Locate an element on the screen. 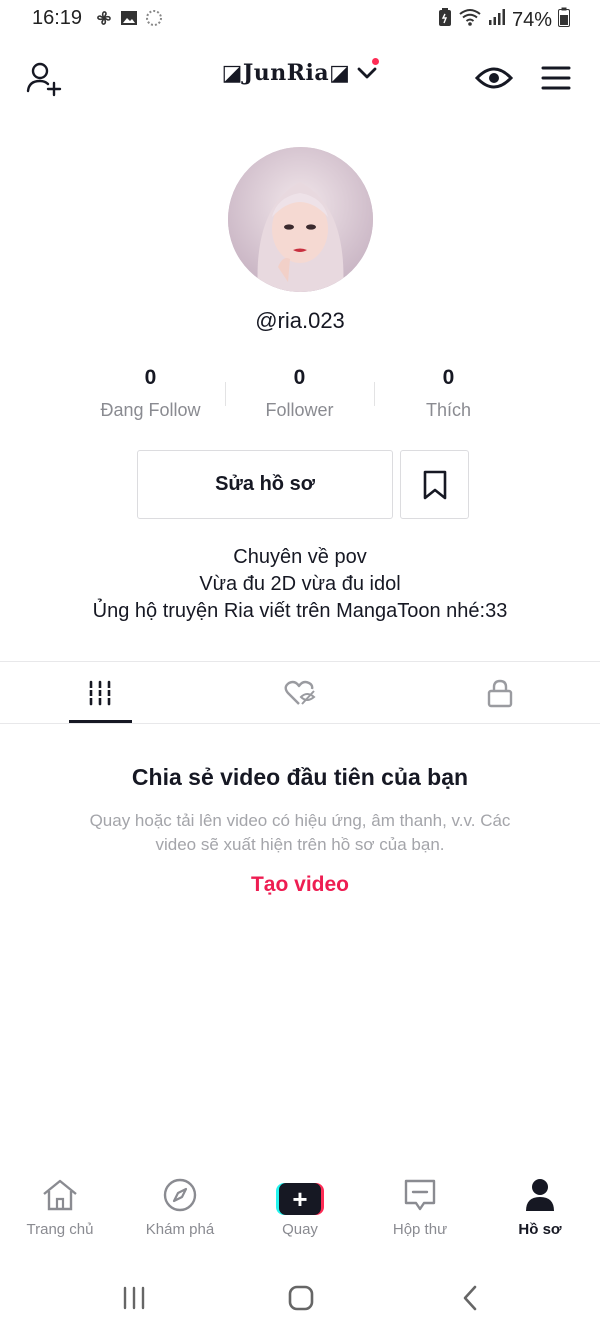 The height and width of the screenshot is (1333, 600). eye-icon is located at coordinates (494, 78).